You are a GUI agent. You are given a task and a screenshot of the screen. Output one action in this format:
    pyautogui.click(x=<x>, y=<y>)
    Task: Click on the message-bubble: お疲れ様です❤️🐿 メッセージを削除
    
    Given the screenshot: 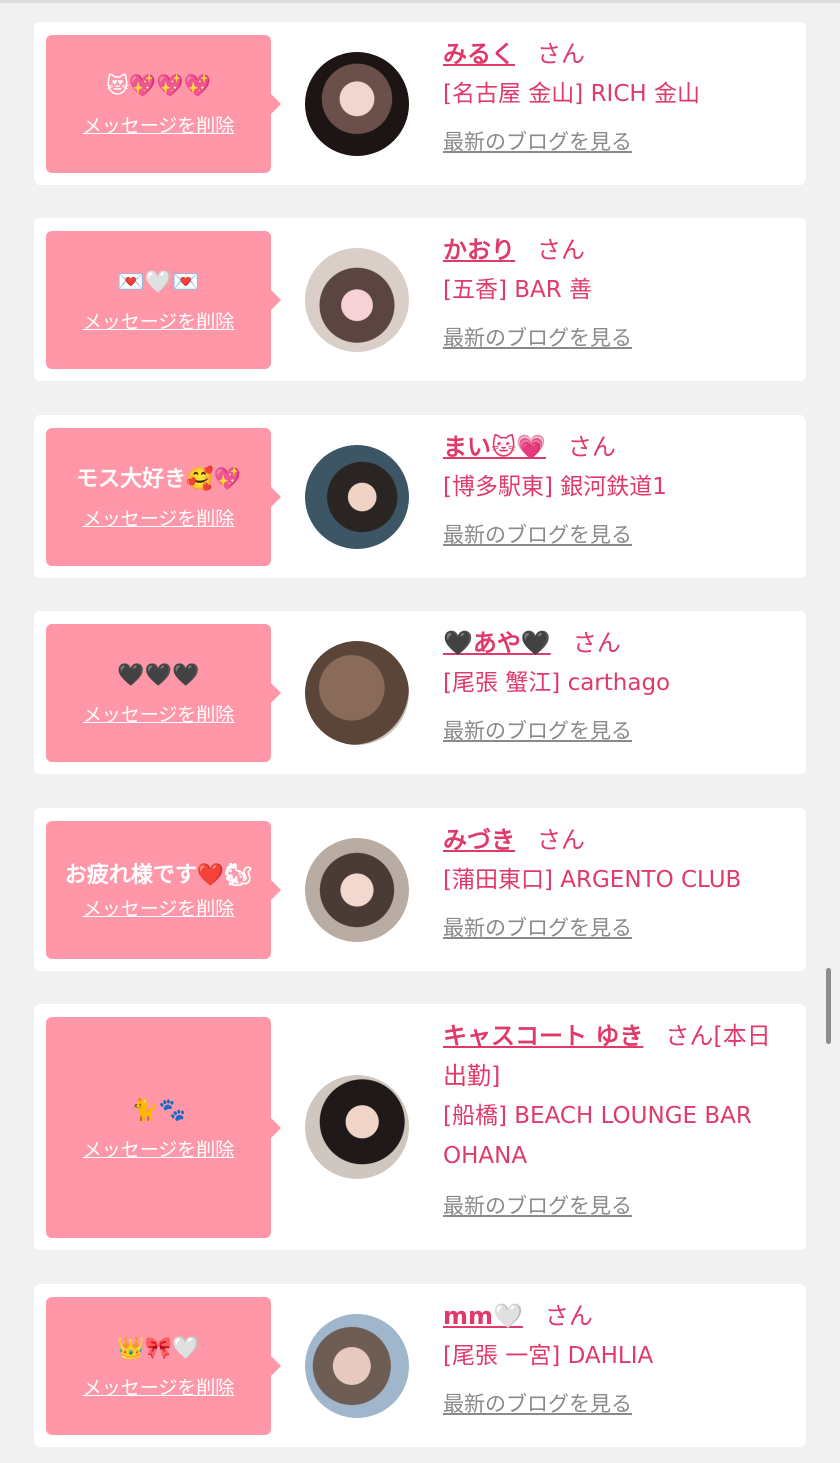 What is the action you would take?
    pyautogui.click(x=163, y=890)
    